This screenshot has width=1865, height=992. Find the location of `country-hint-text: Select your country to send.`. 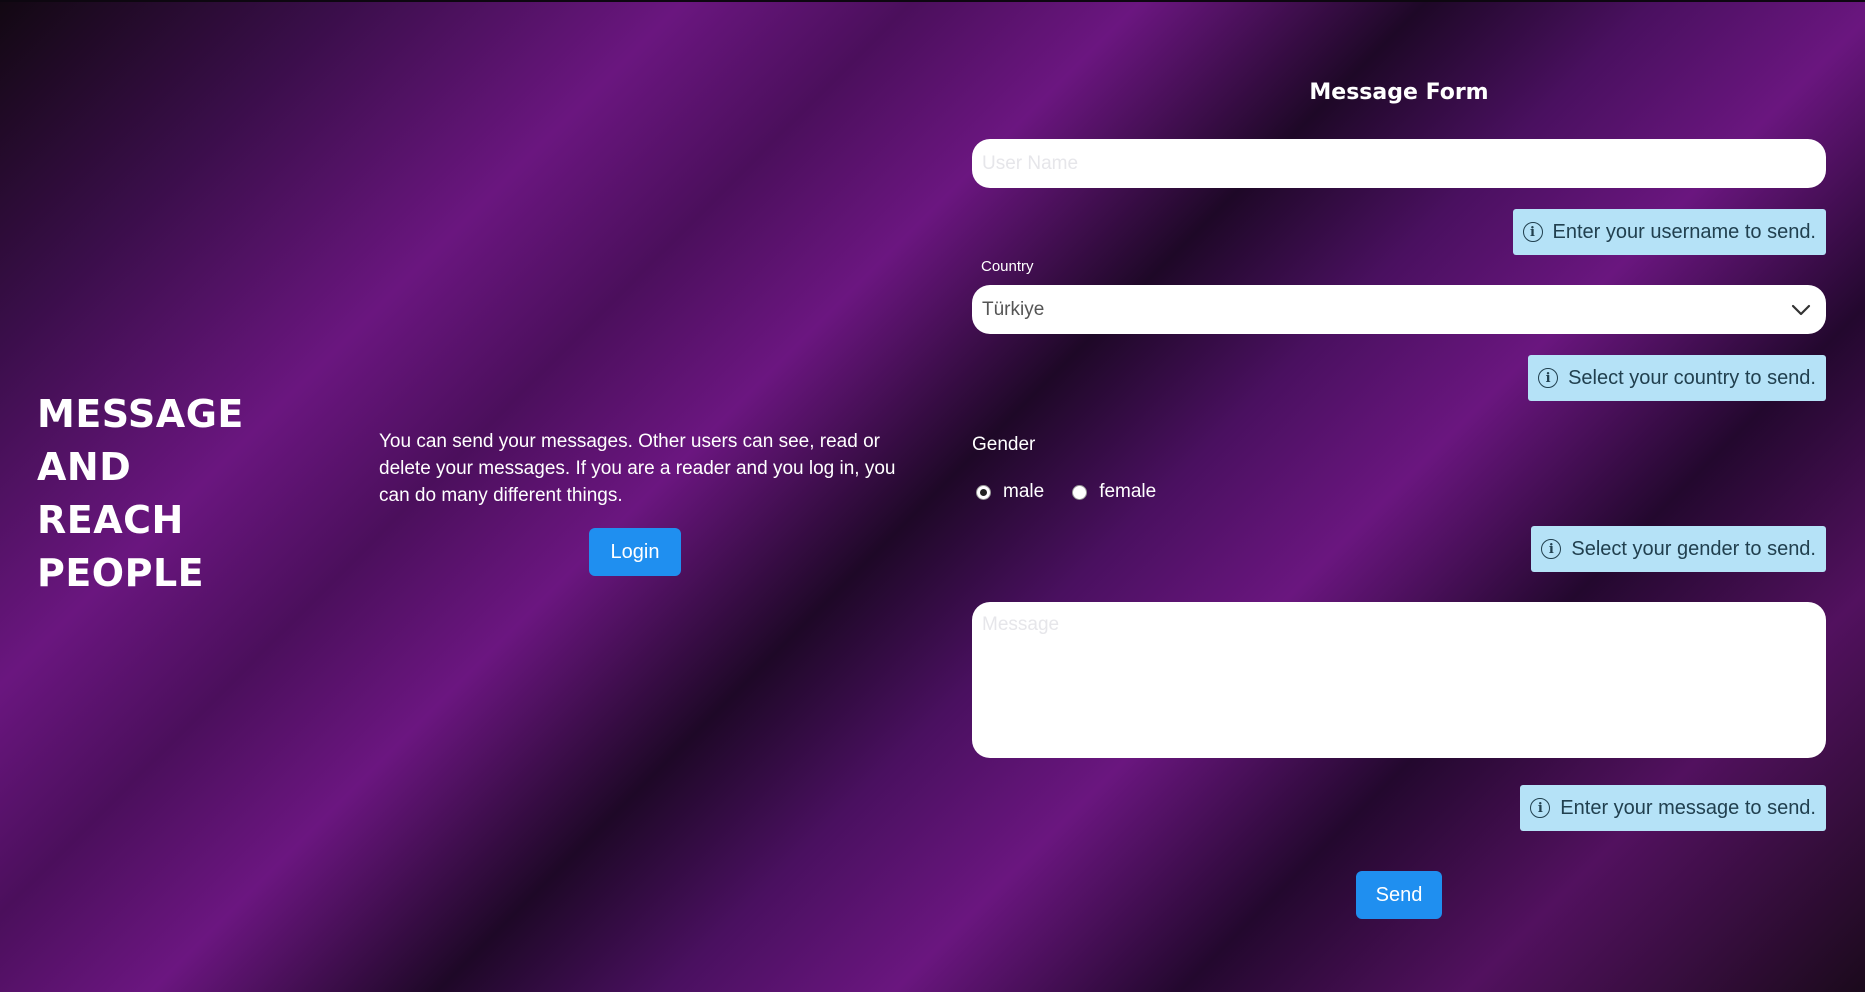

country-hint-text: Select your country to send. is located at coordinates (1692, 377).